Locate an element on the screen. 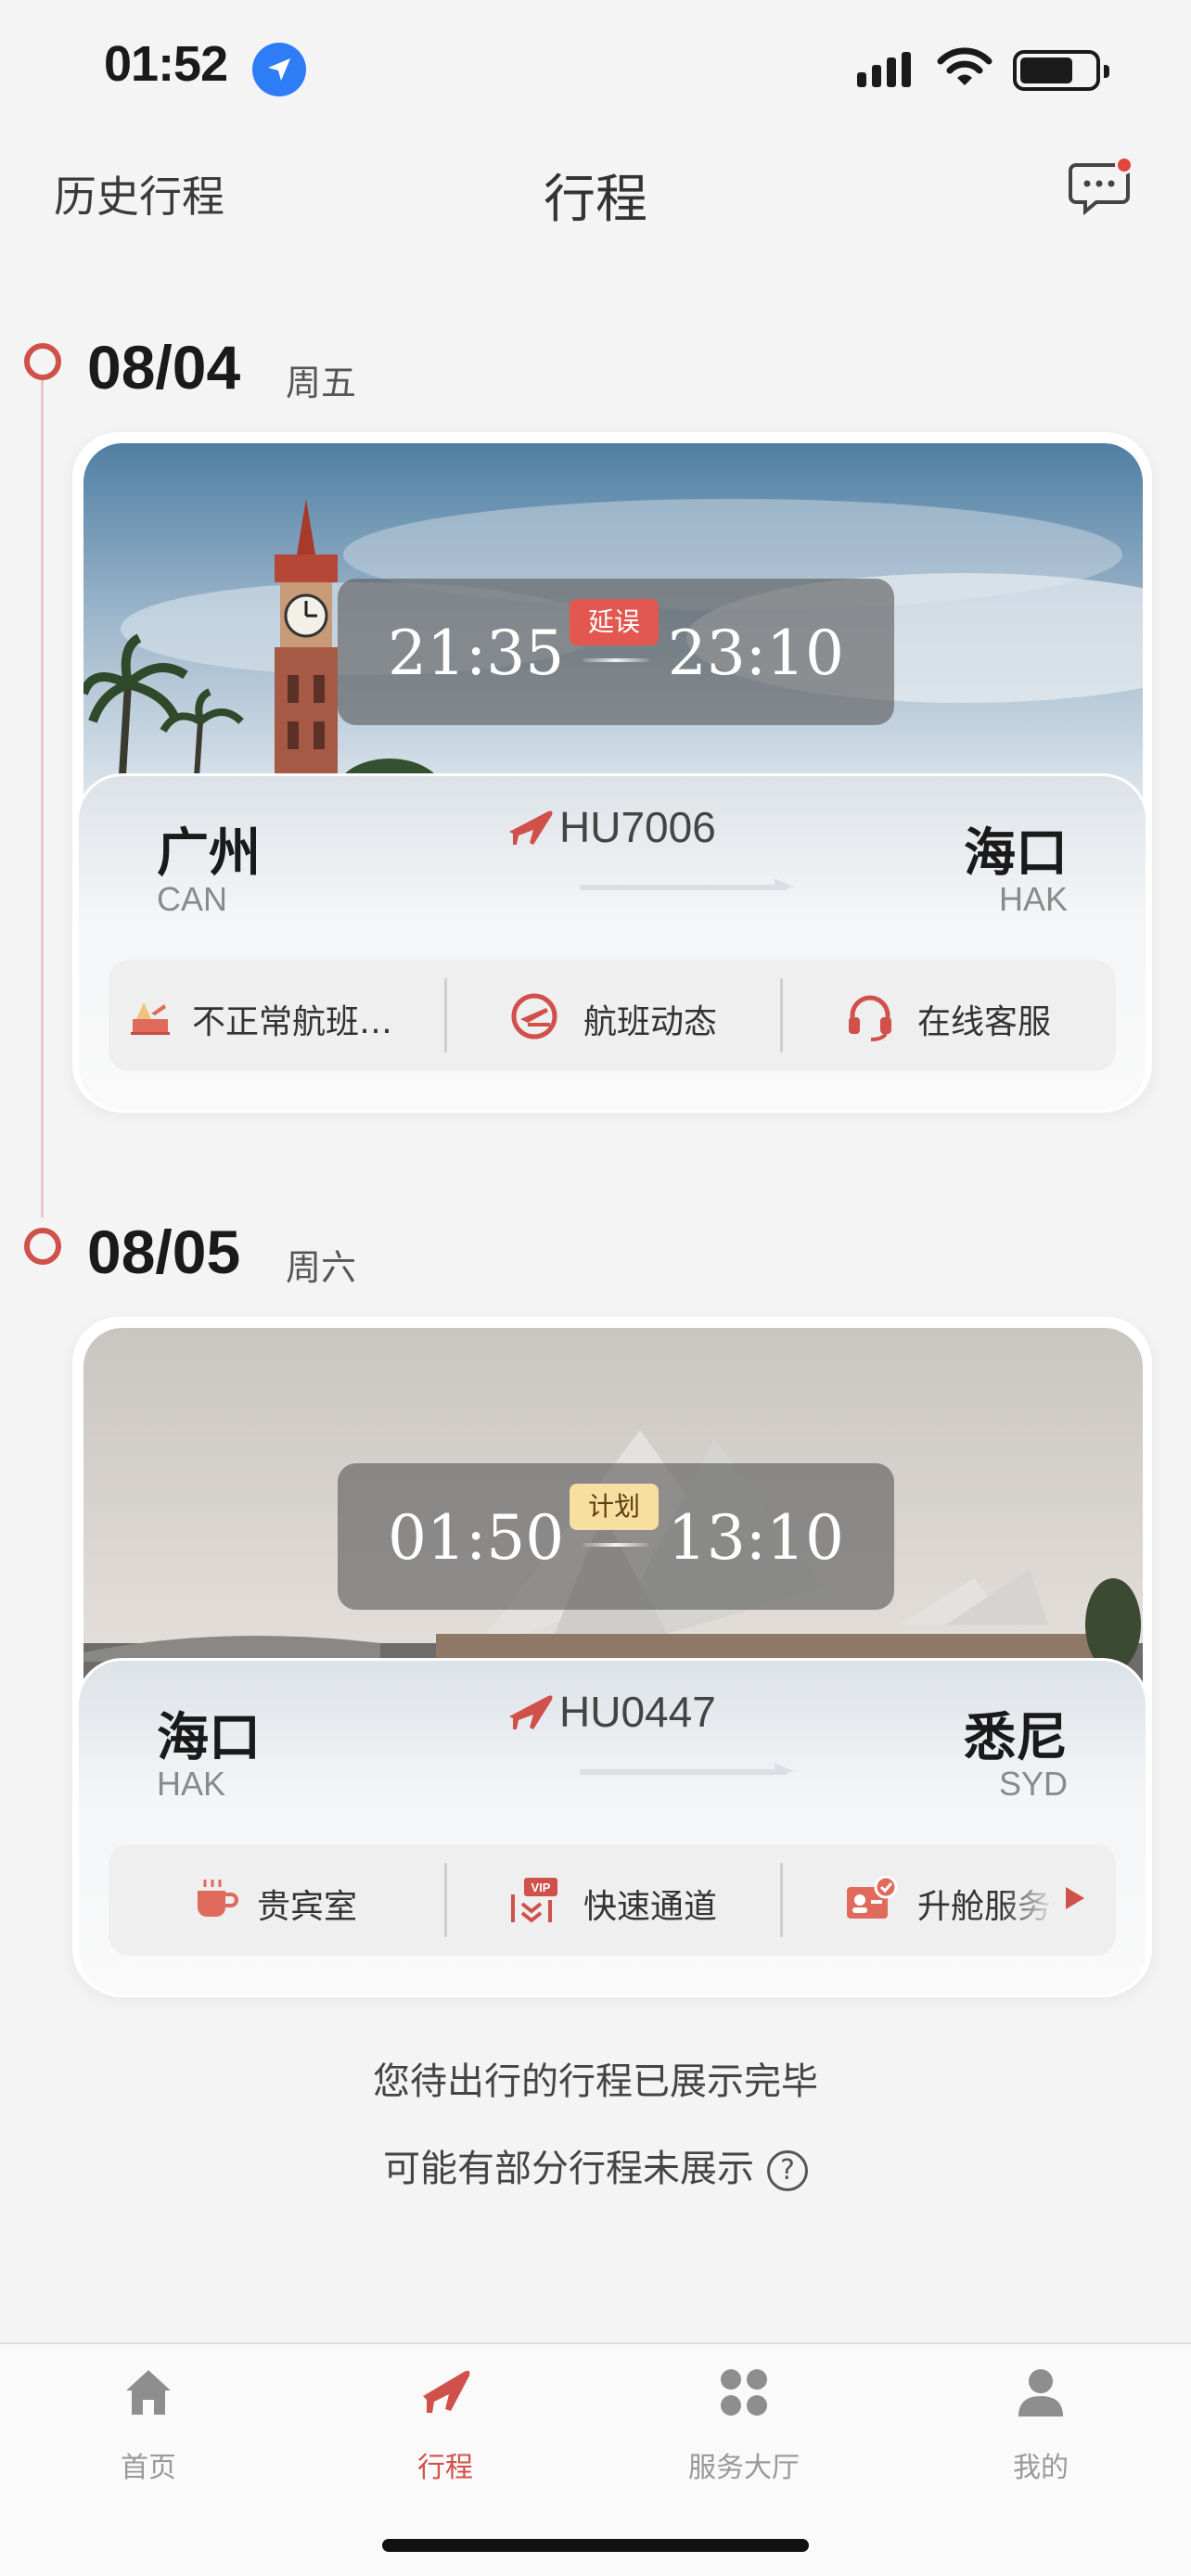  trip-actions: 不正常航班… 航班动态 在线客服 is located at coordinates (612, 1016).